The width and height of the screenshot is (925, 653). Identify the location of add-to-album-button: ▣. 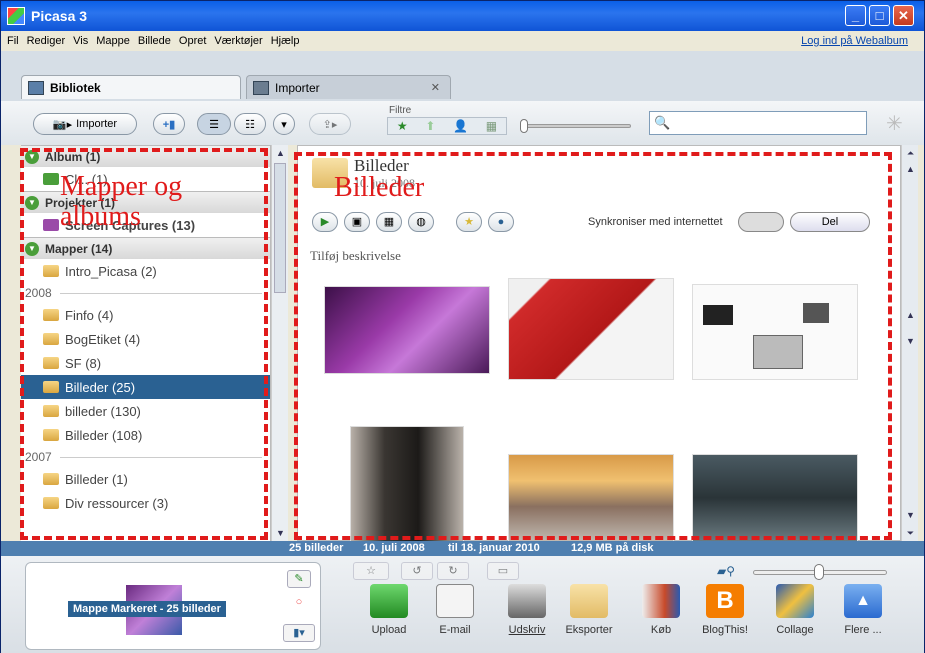
(357, 222).